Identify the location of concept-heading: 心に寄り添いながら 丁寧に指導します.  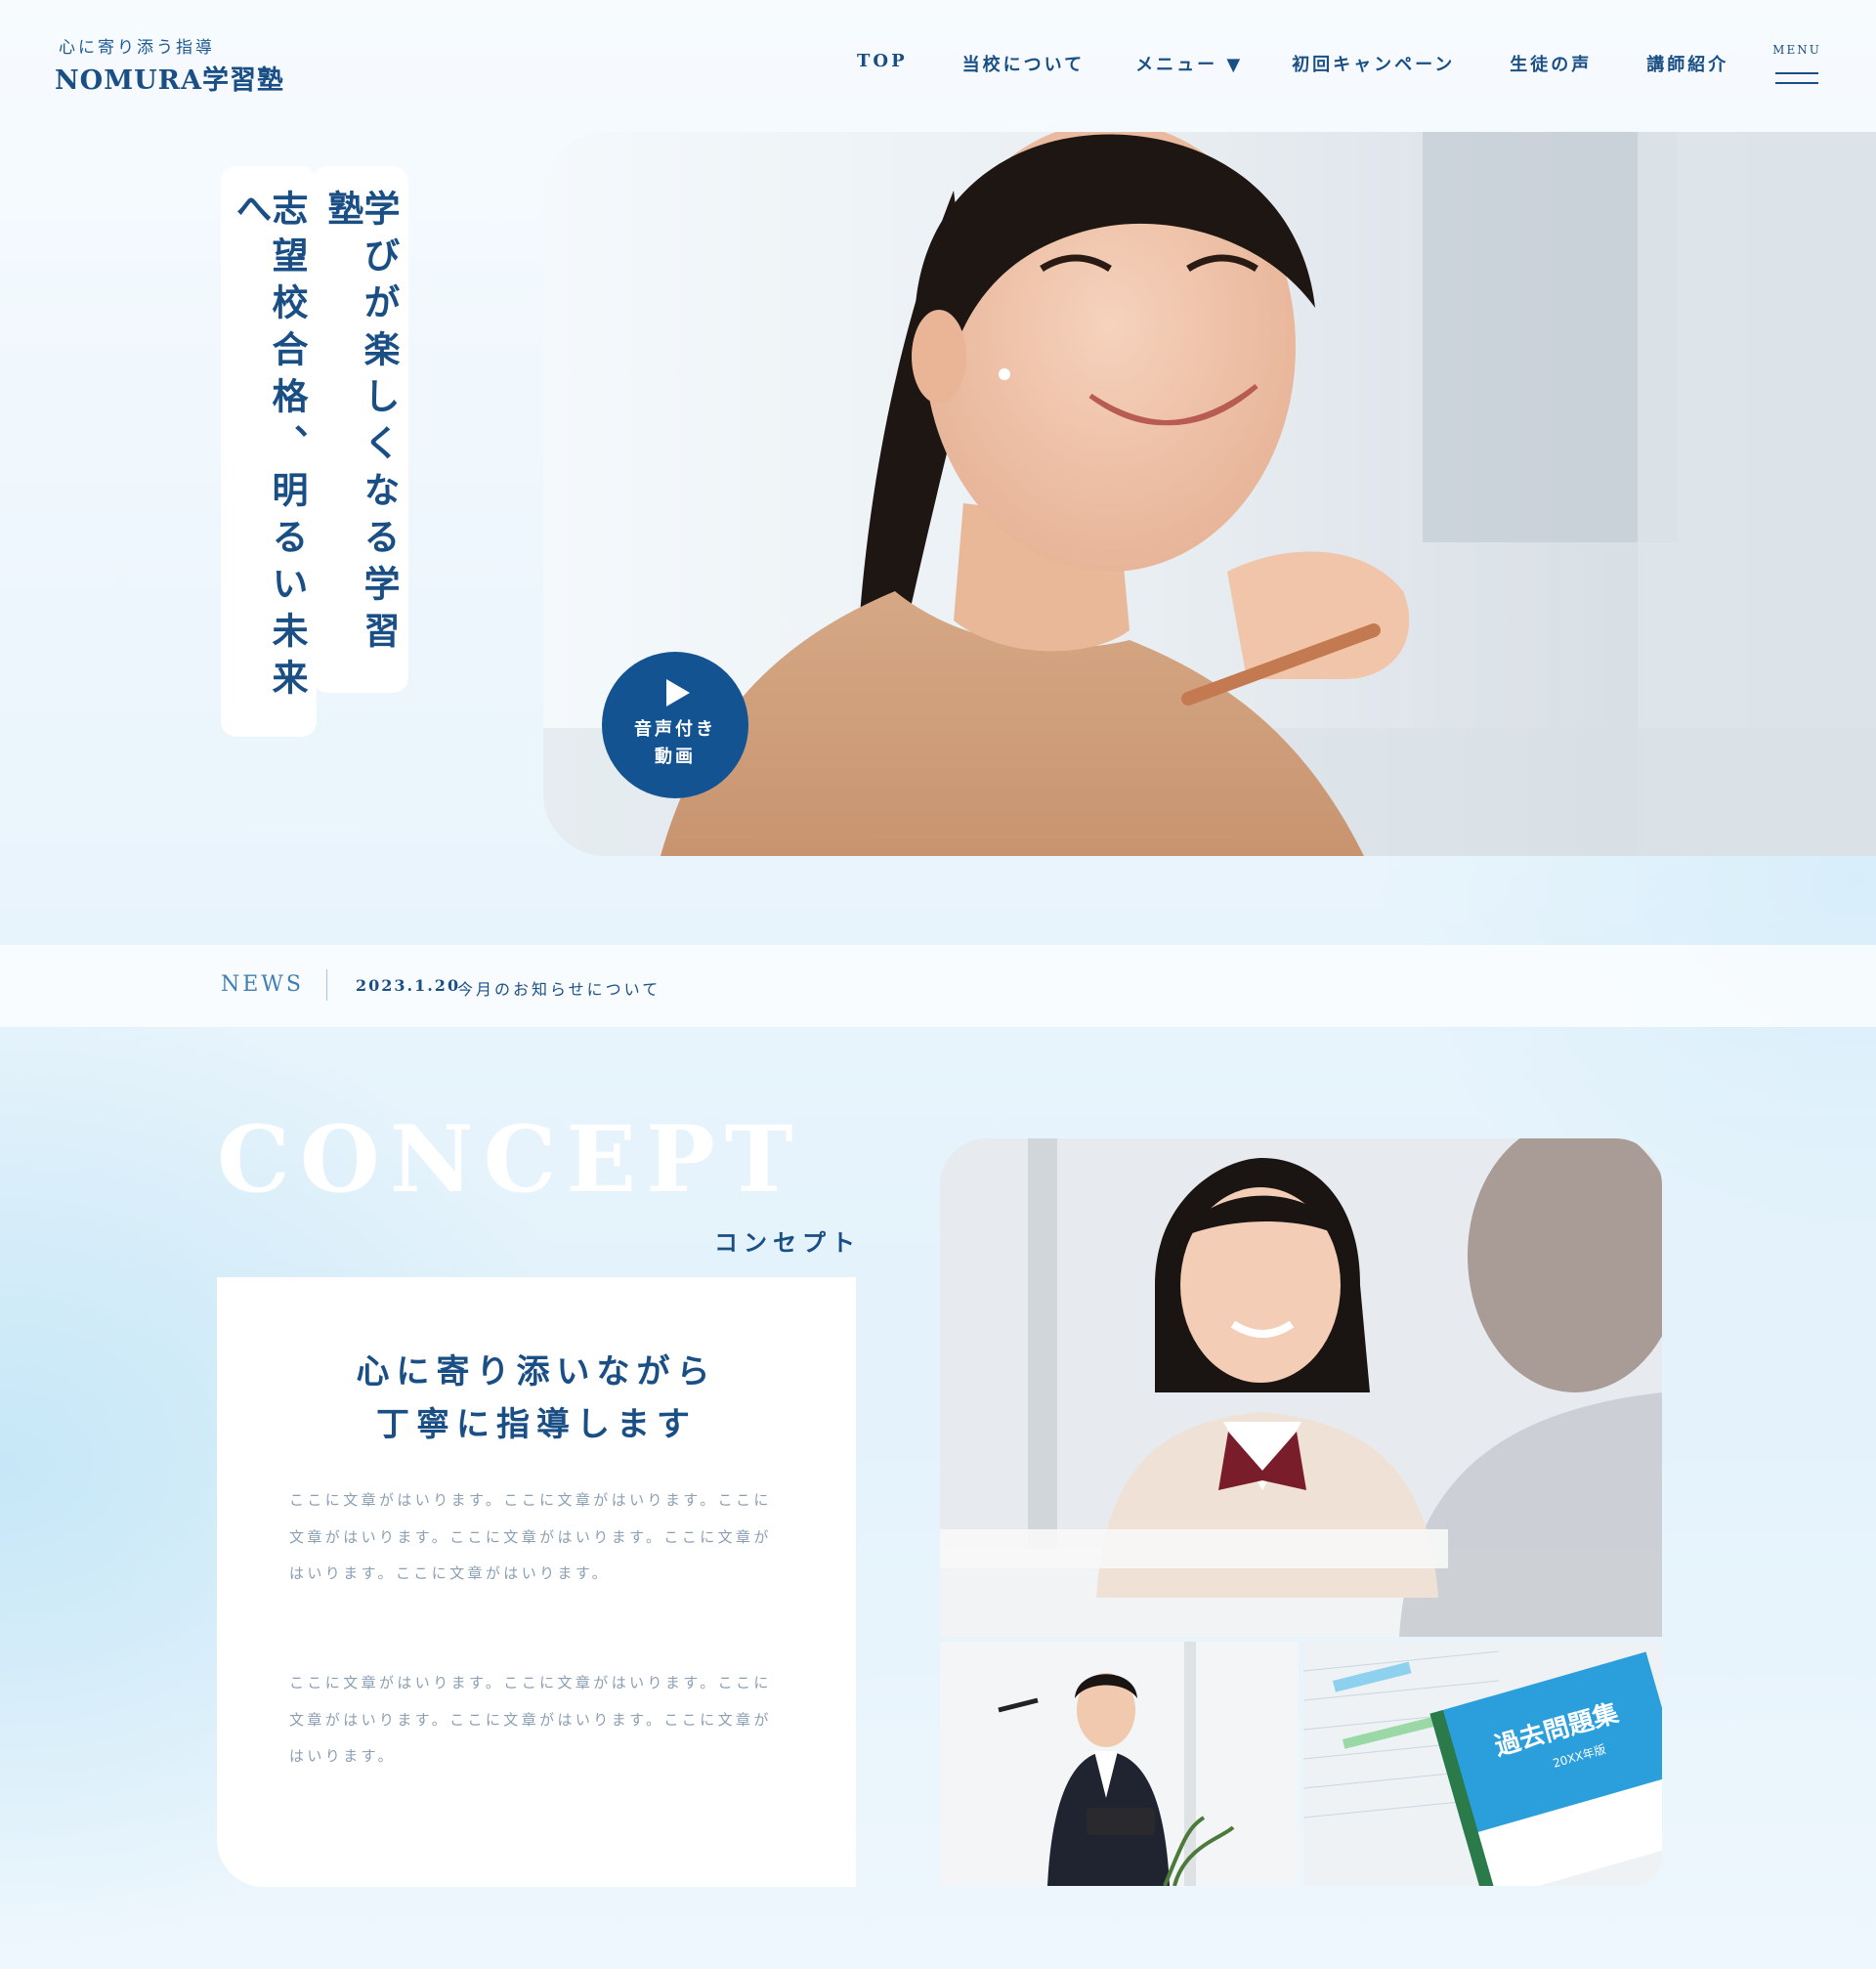
(536, 1398).